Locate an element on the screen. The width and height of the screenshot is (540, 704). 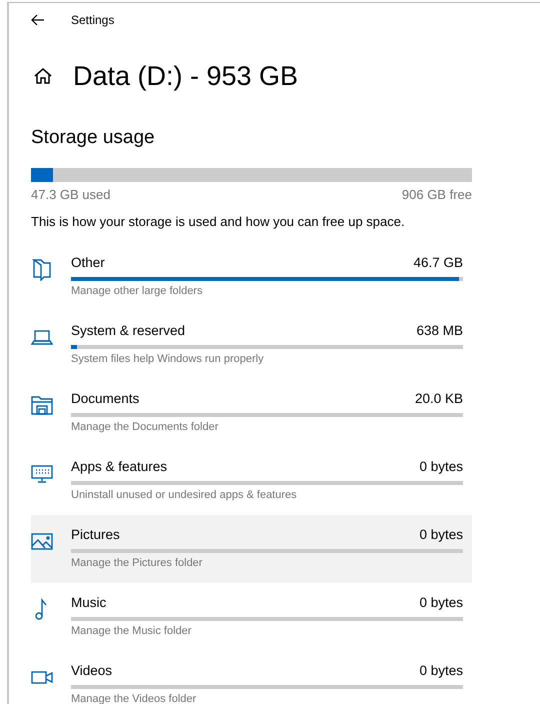
storage-category: Videos 0 bytes Manage the Videos folder is located at coordinates (251, 677).